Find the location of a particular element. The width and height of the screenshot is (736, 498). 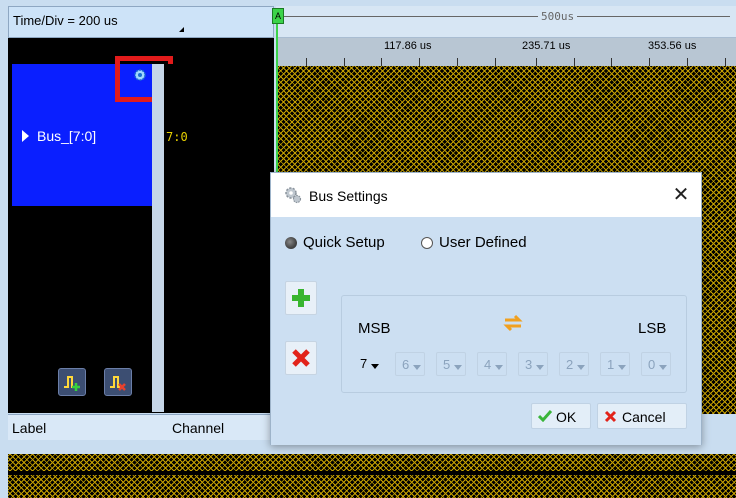

dialog-titlebar: Bus Settings ✕ is located at coordinates (486, 195).